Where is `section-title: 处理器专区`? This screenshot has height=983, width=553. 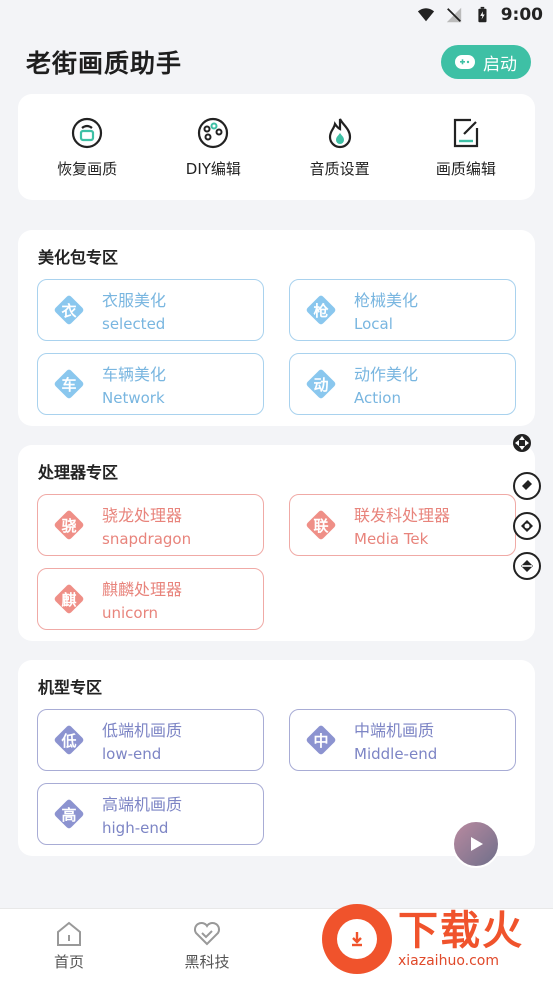 section-title: 处理器专区 is located at coordinates (78, 472).